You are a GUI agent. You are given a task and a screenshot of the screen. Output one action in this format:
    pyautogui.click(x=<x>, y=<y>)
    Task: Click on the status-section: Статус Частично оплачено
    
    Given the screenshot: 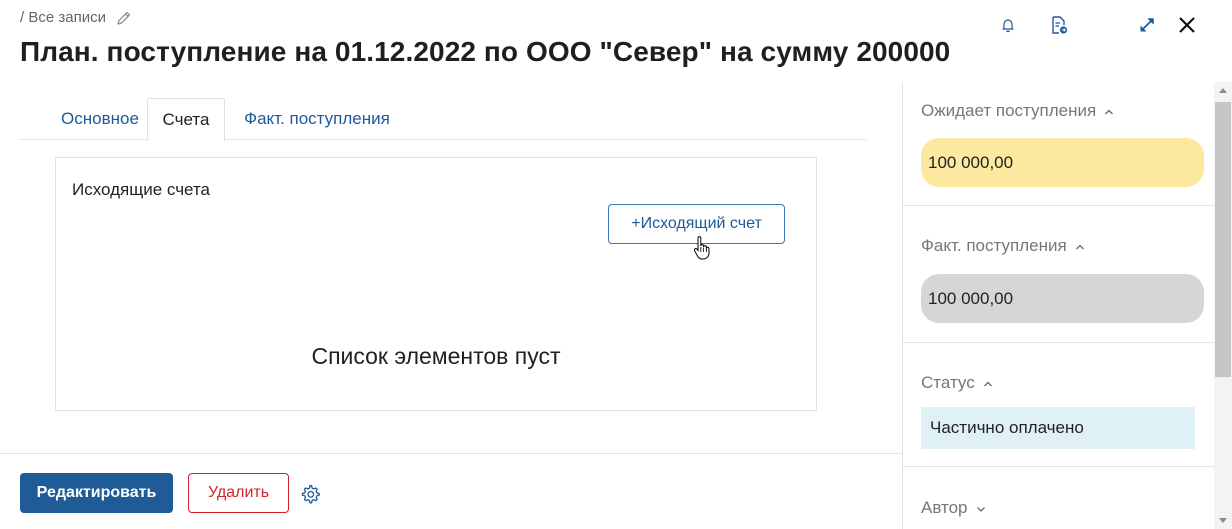 What is the action you would take?
    pyautogui.click(x=1059, y=405)
    